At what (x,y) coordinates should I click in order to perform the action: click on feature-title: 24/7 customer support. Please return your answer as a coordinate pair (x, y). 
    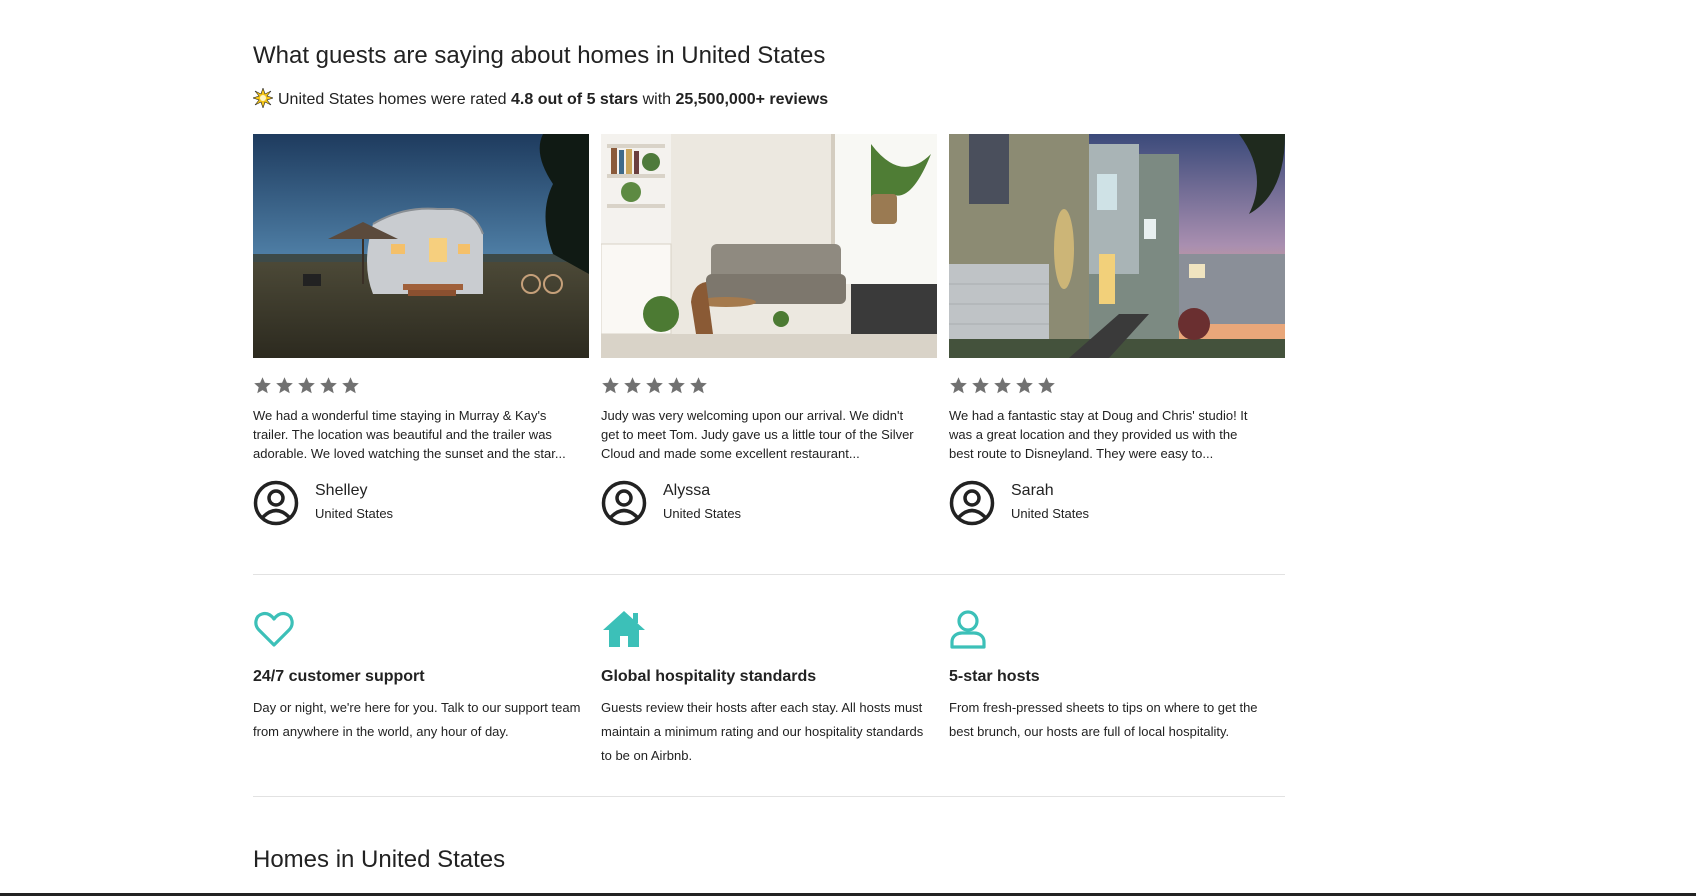
    Looking at the image, I should click on (339, 676).